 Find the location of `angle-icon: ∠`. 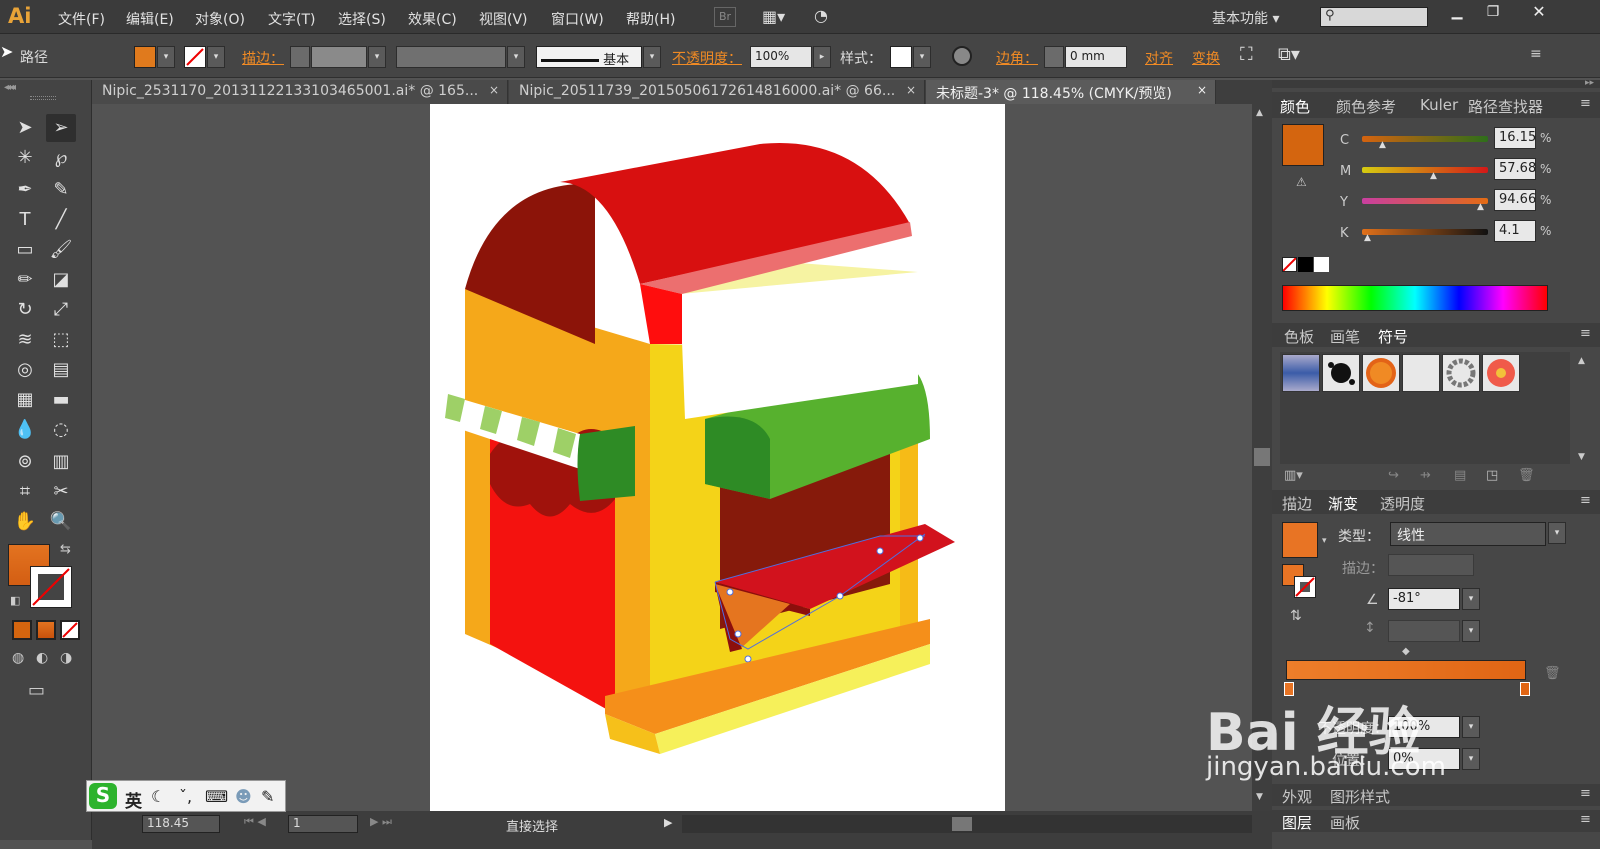

angle-icon: ∠ is located at coordinates (1372, 600).